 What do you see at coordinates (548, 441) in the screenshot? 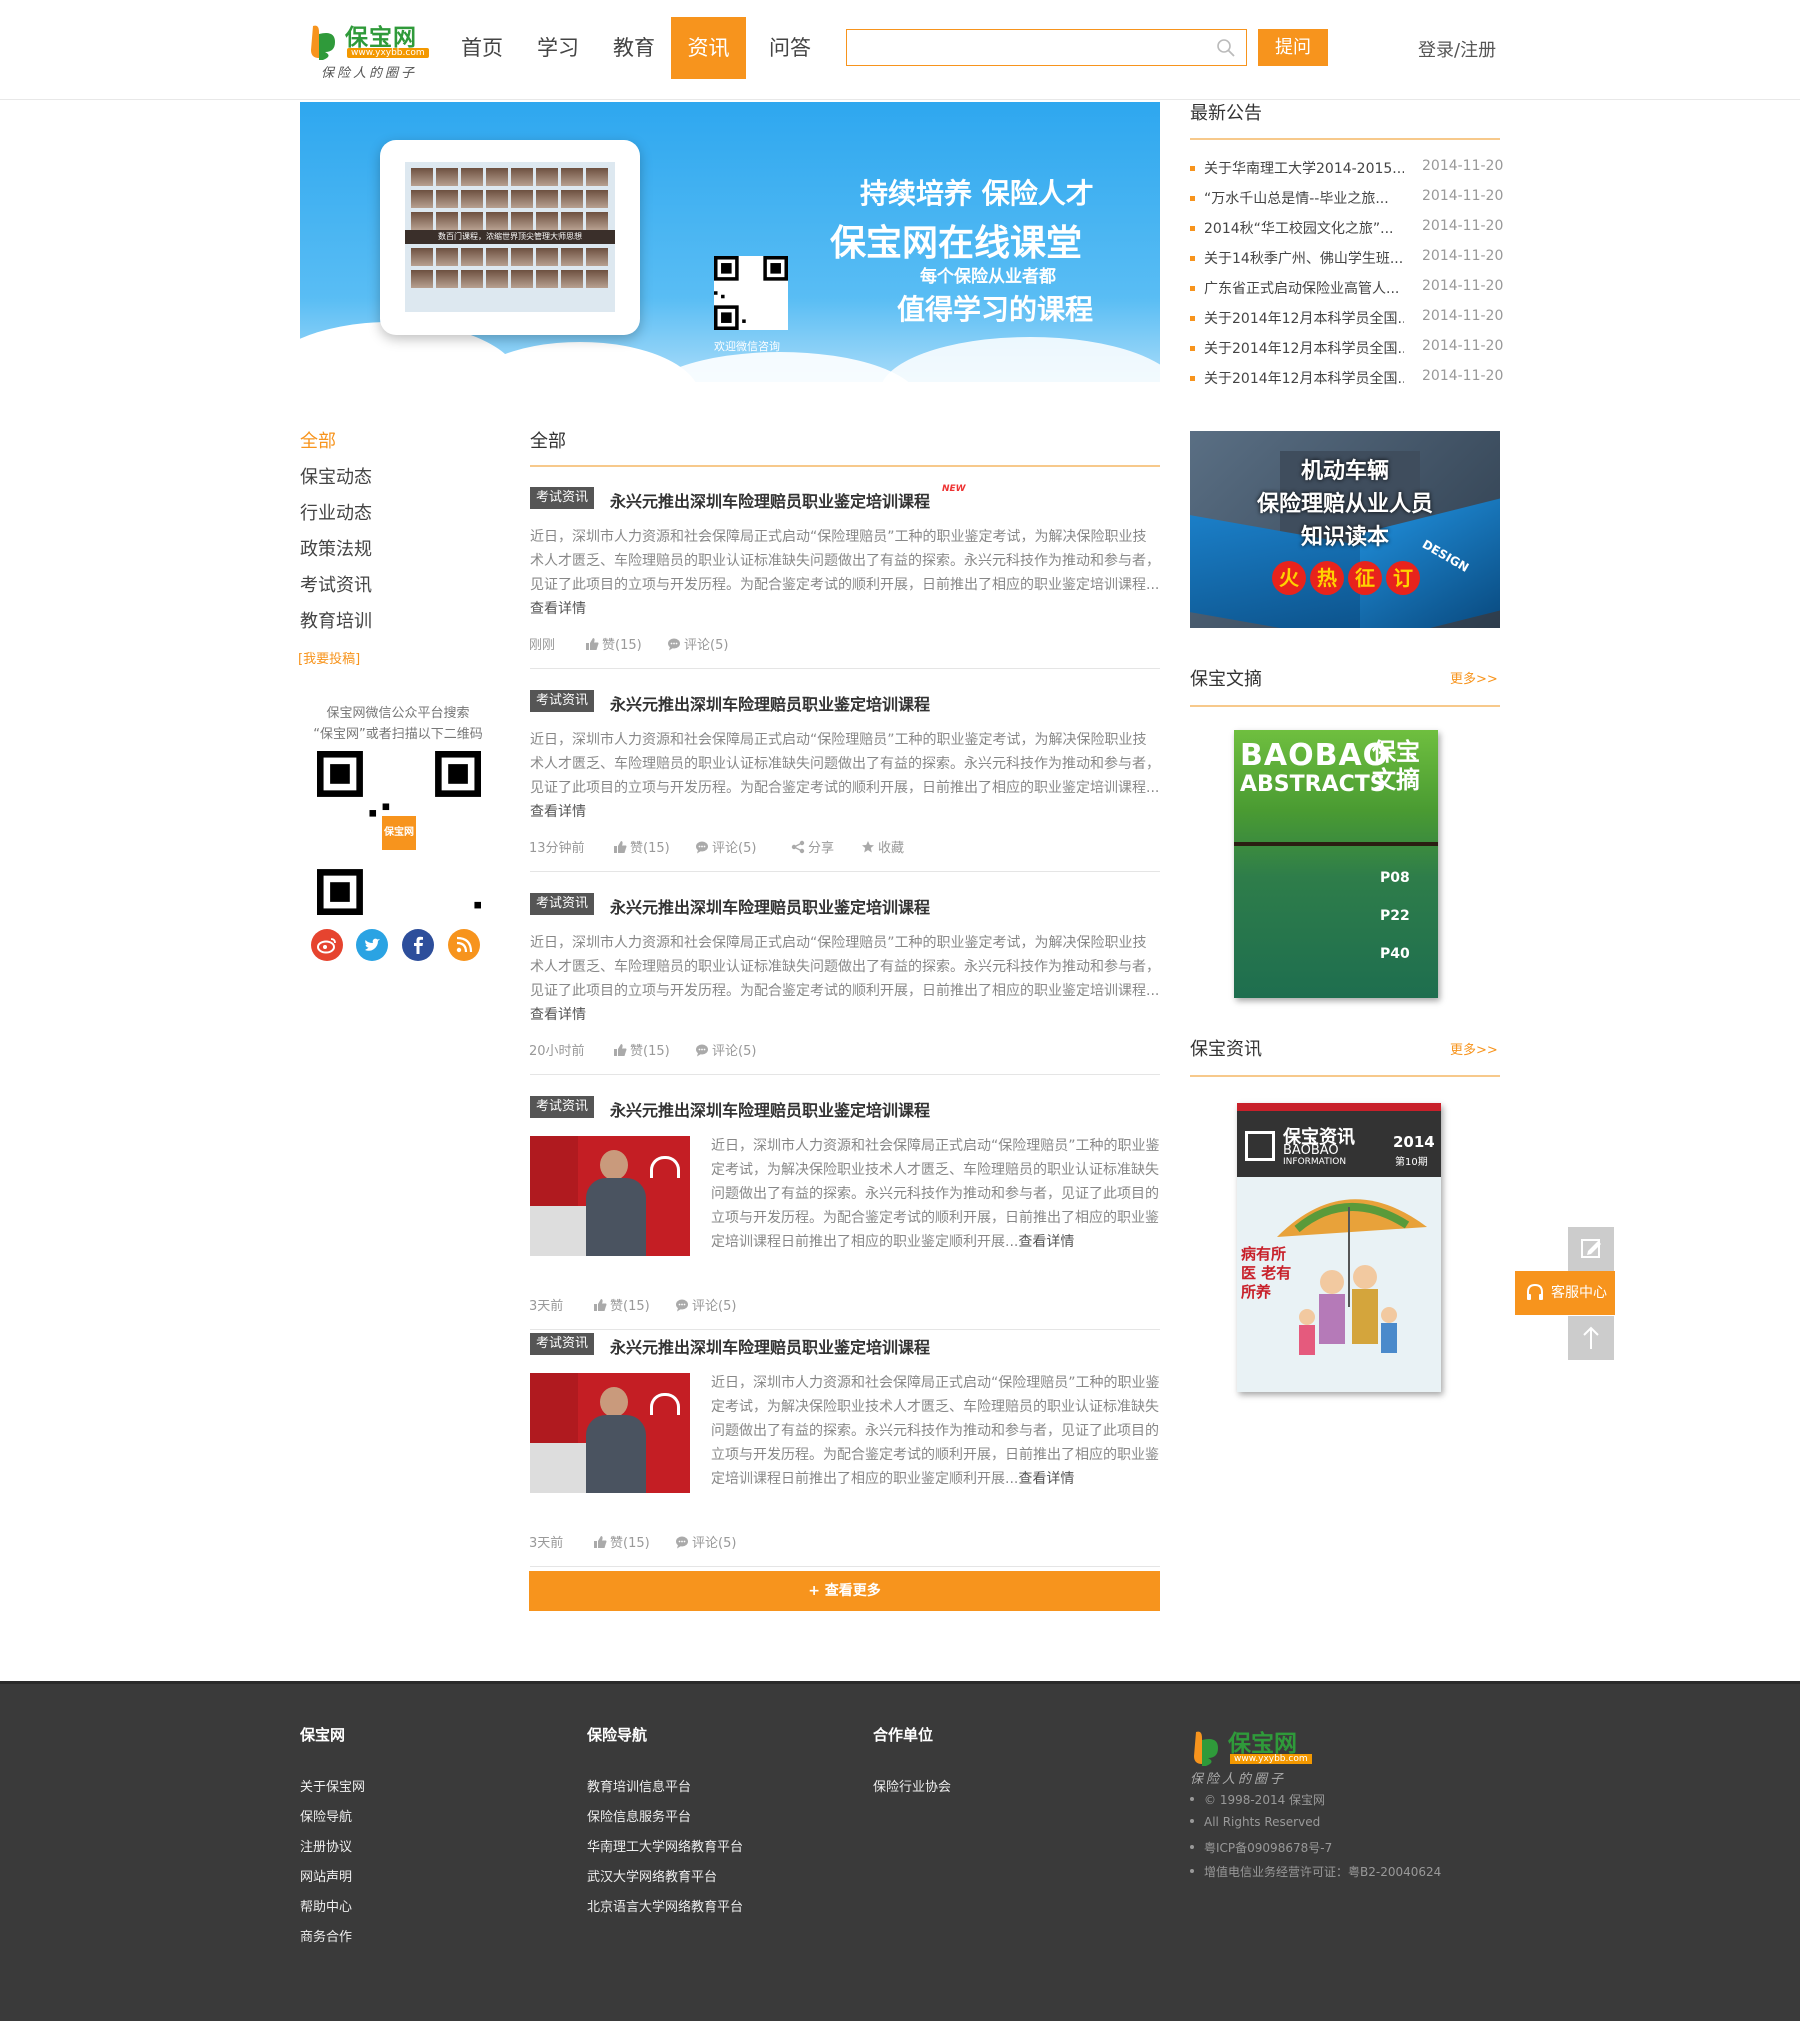
I see `main-title: 全部` at bounding box center [548, 441].